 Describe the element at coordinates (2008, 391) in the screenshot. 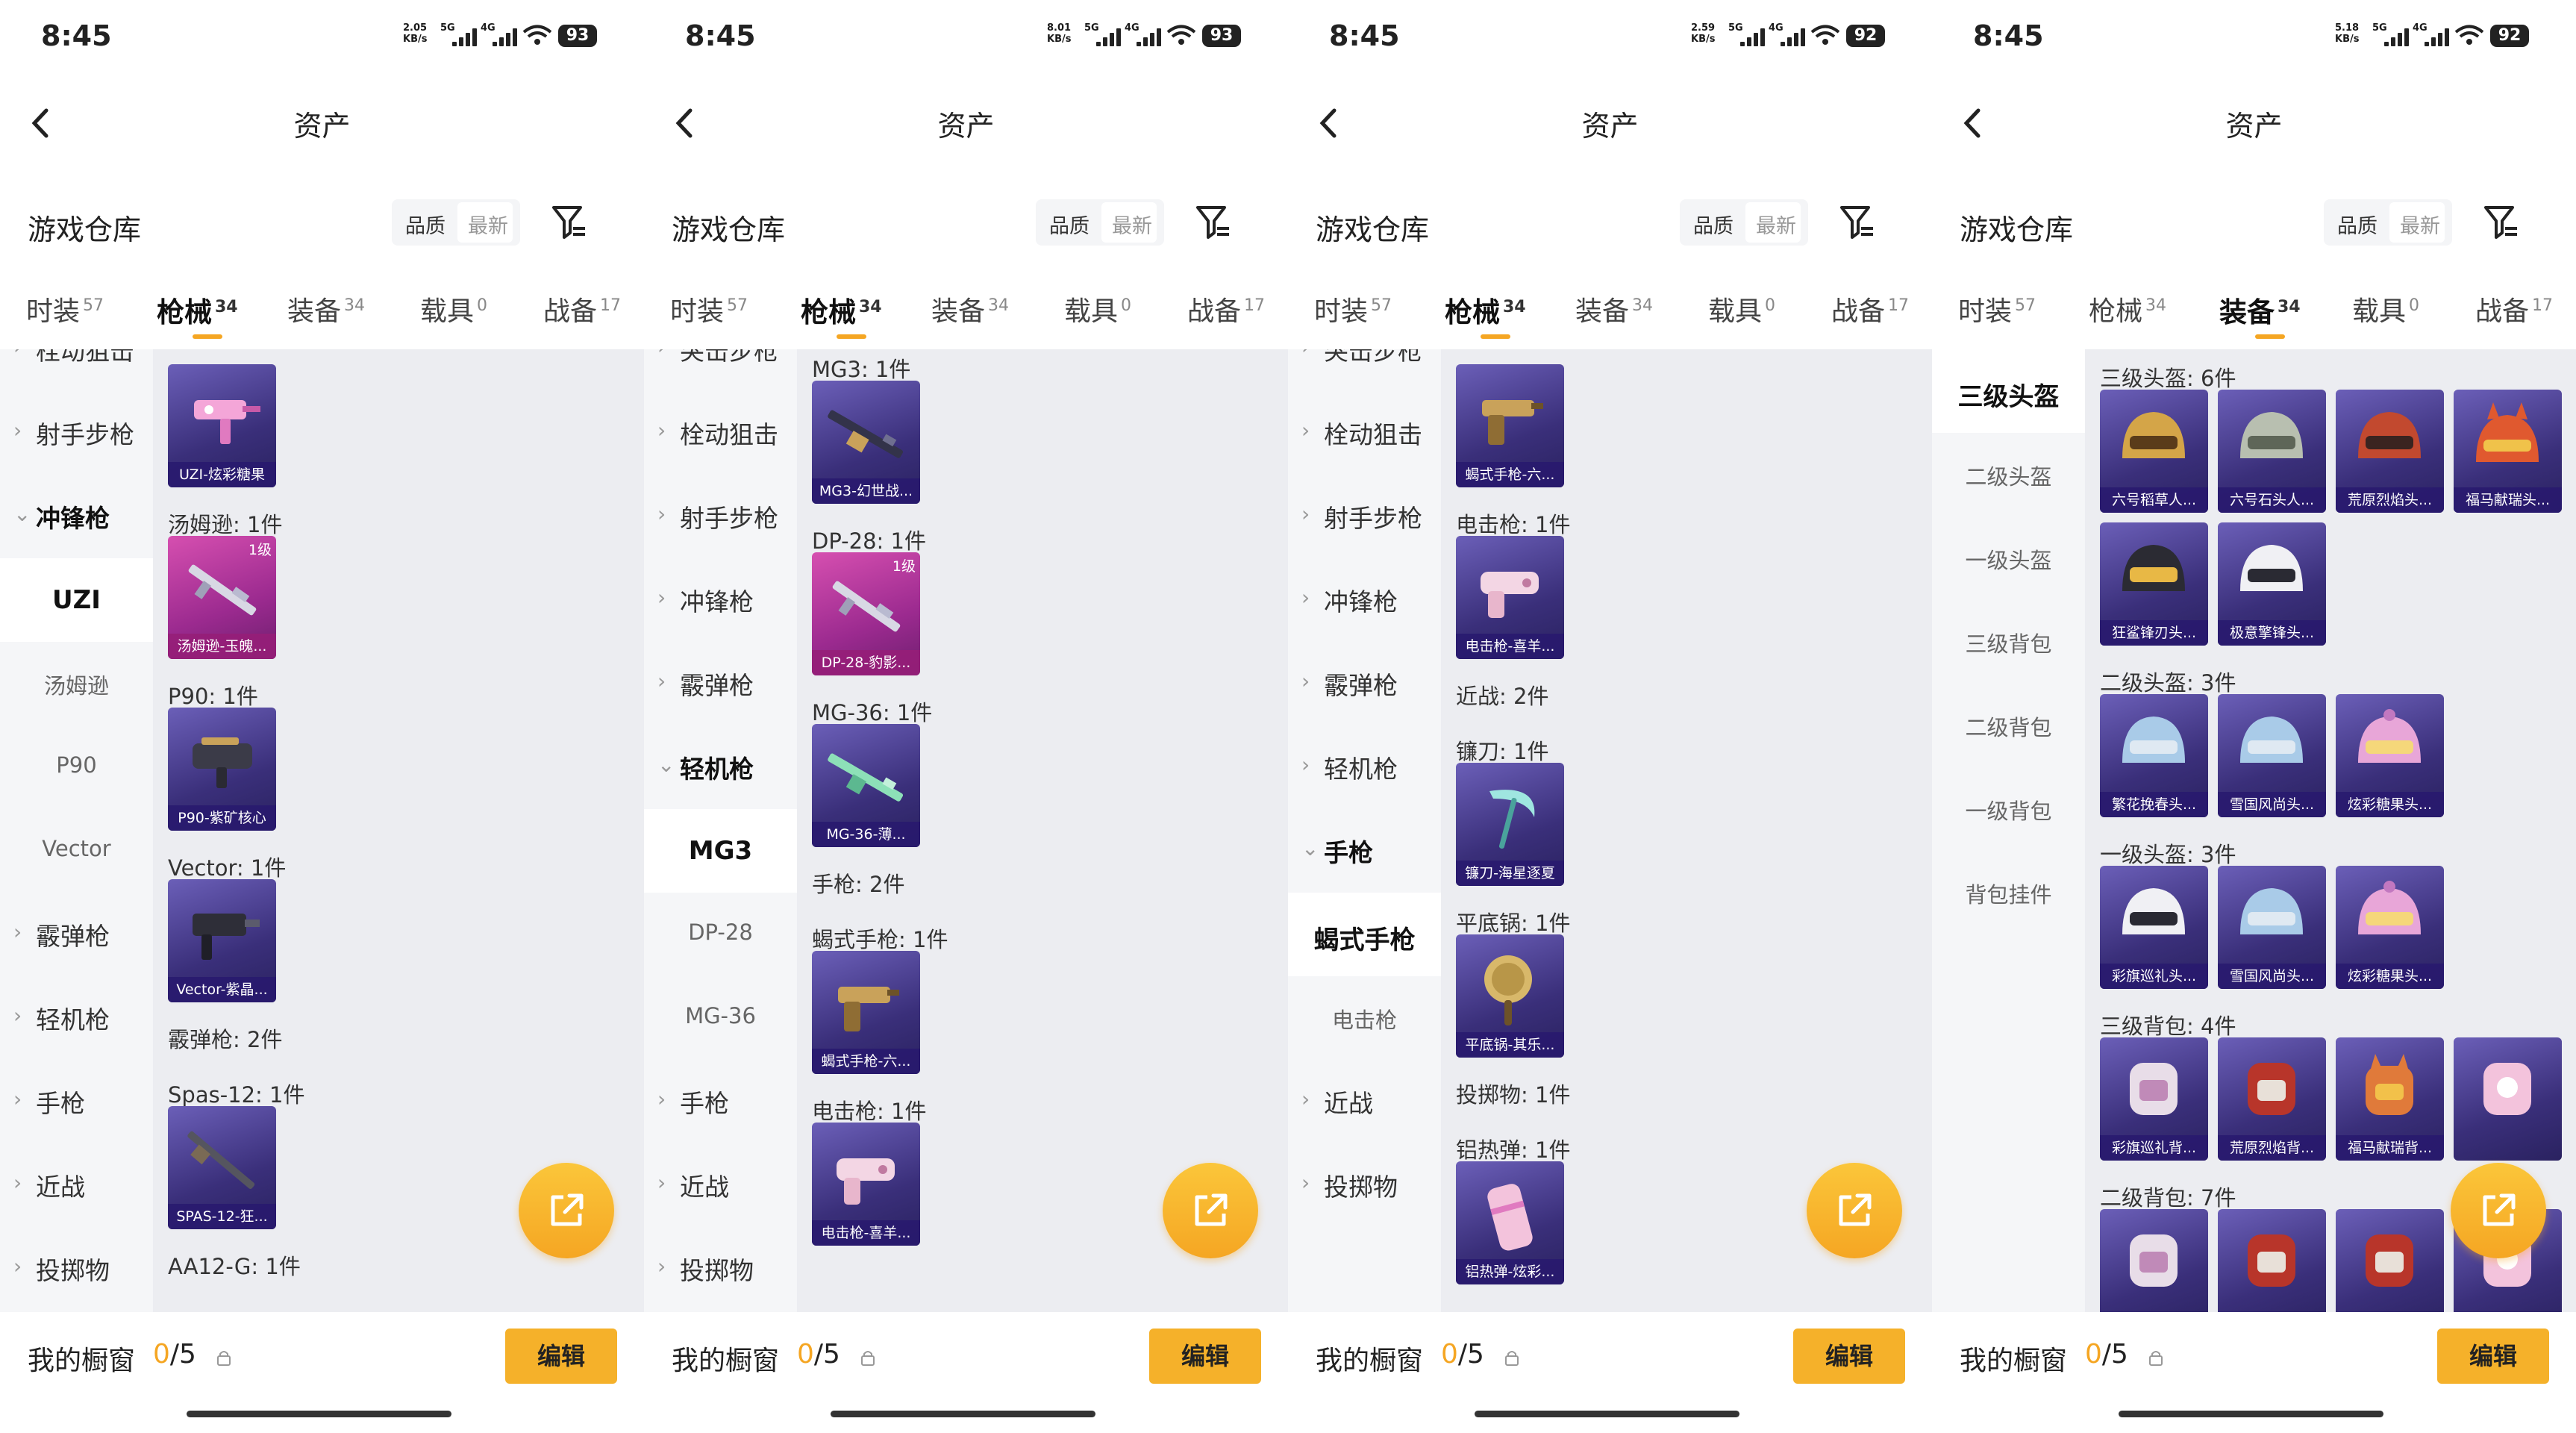

I see `sidebar-item: 三级头盔` at that location.